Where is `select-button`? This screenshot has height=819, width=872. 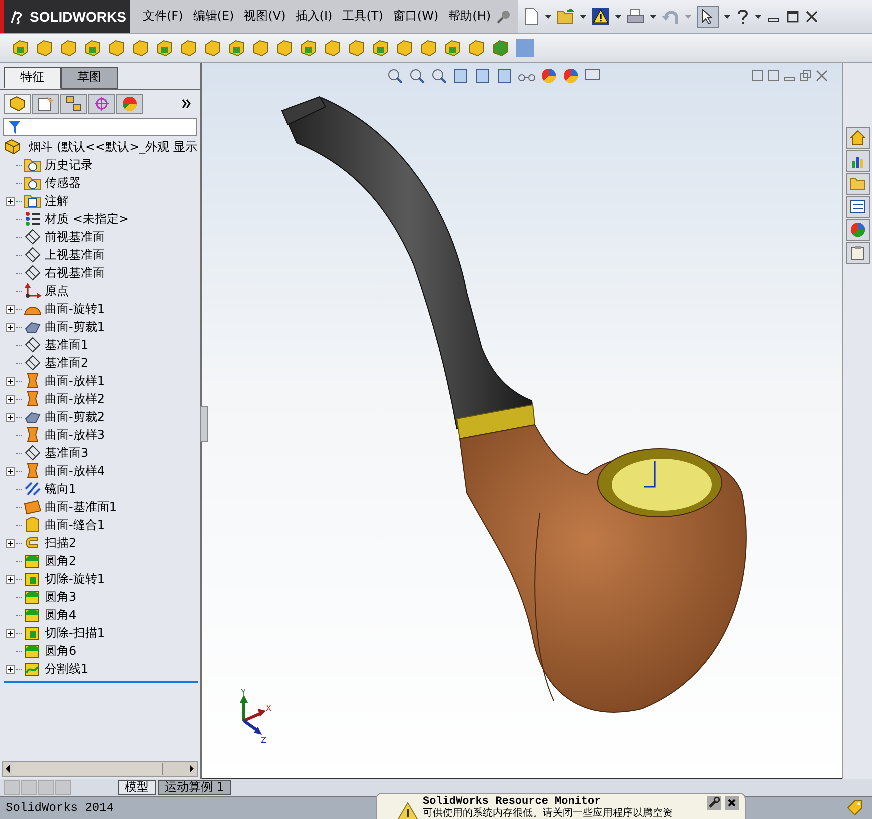
select-button is located at coordinates (708, 17).